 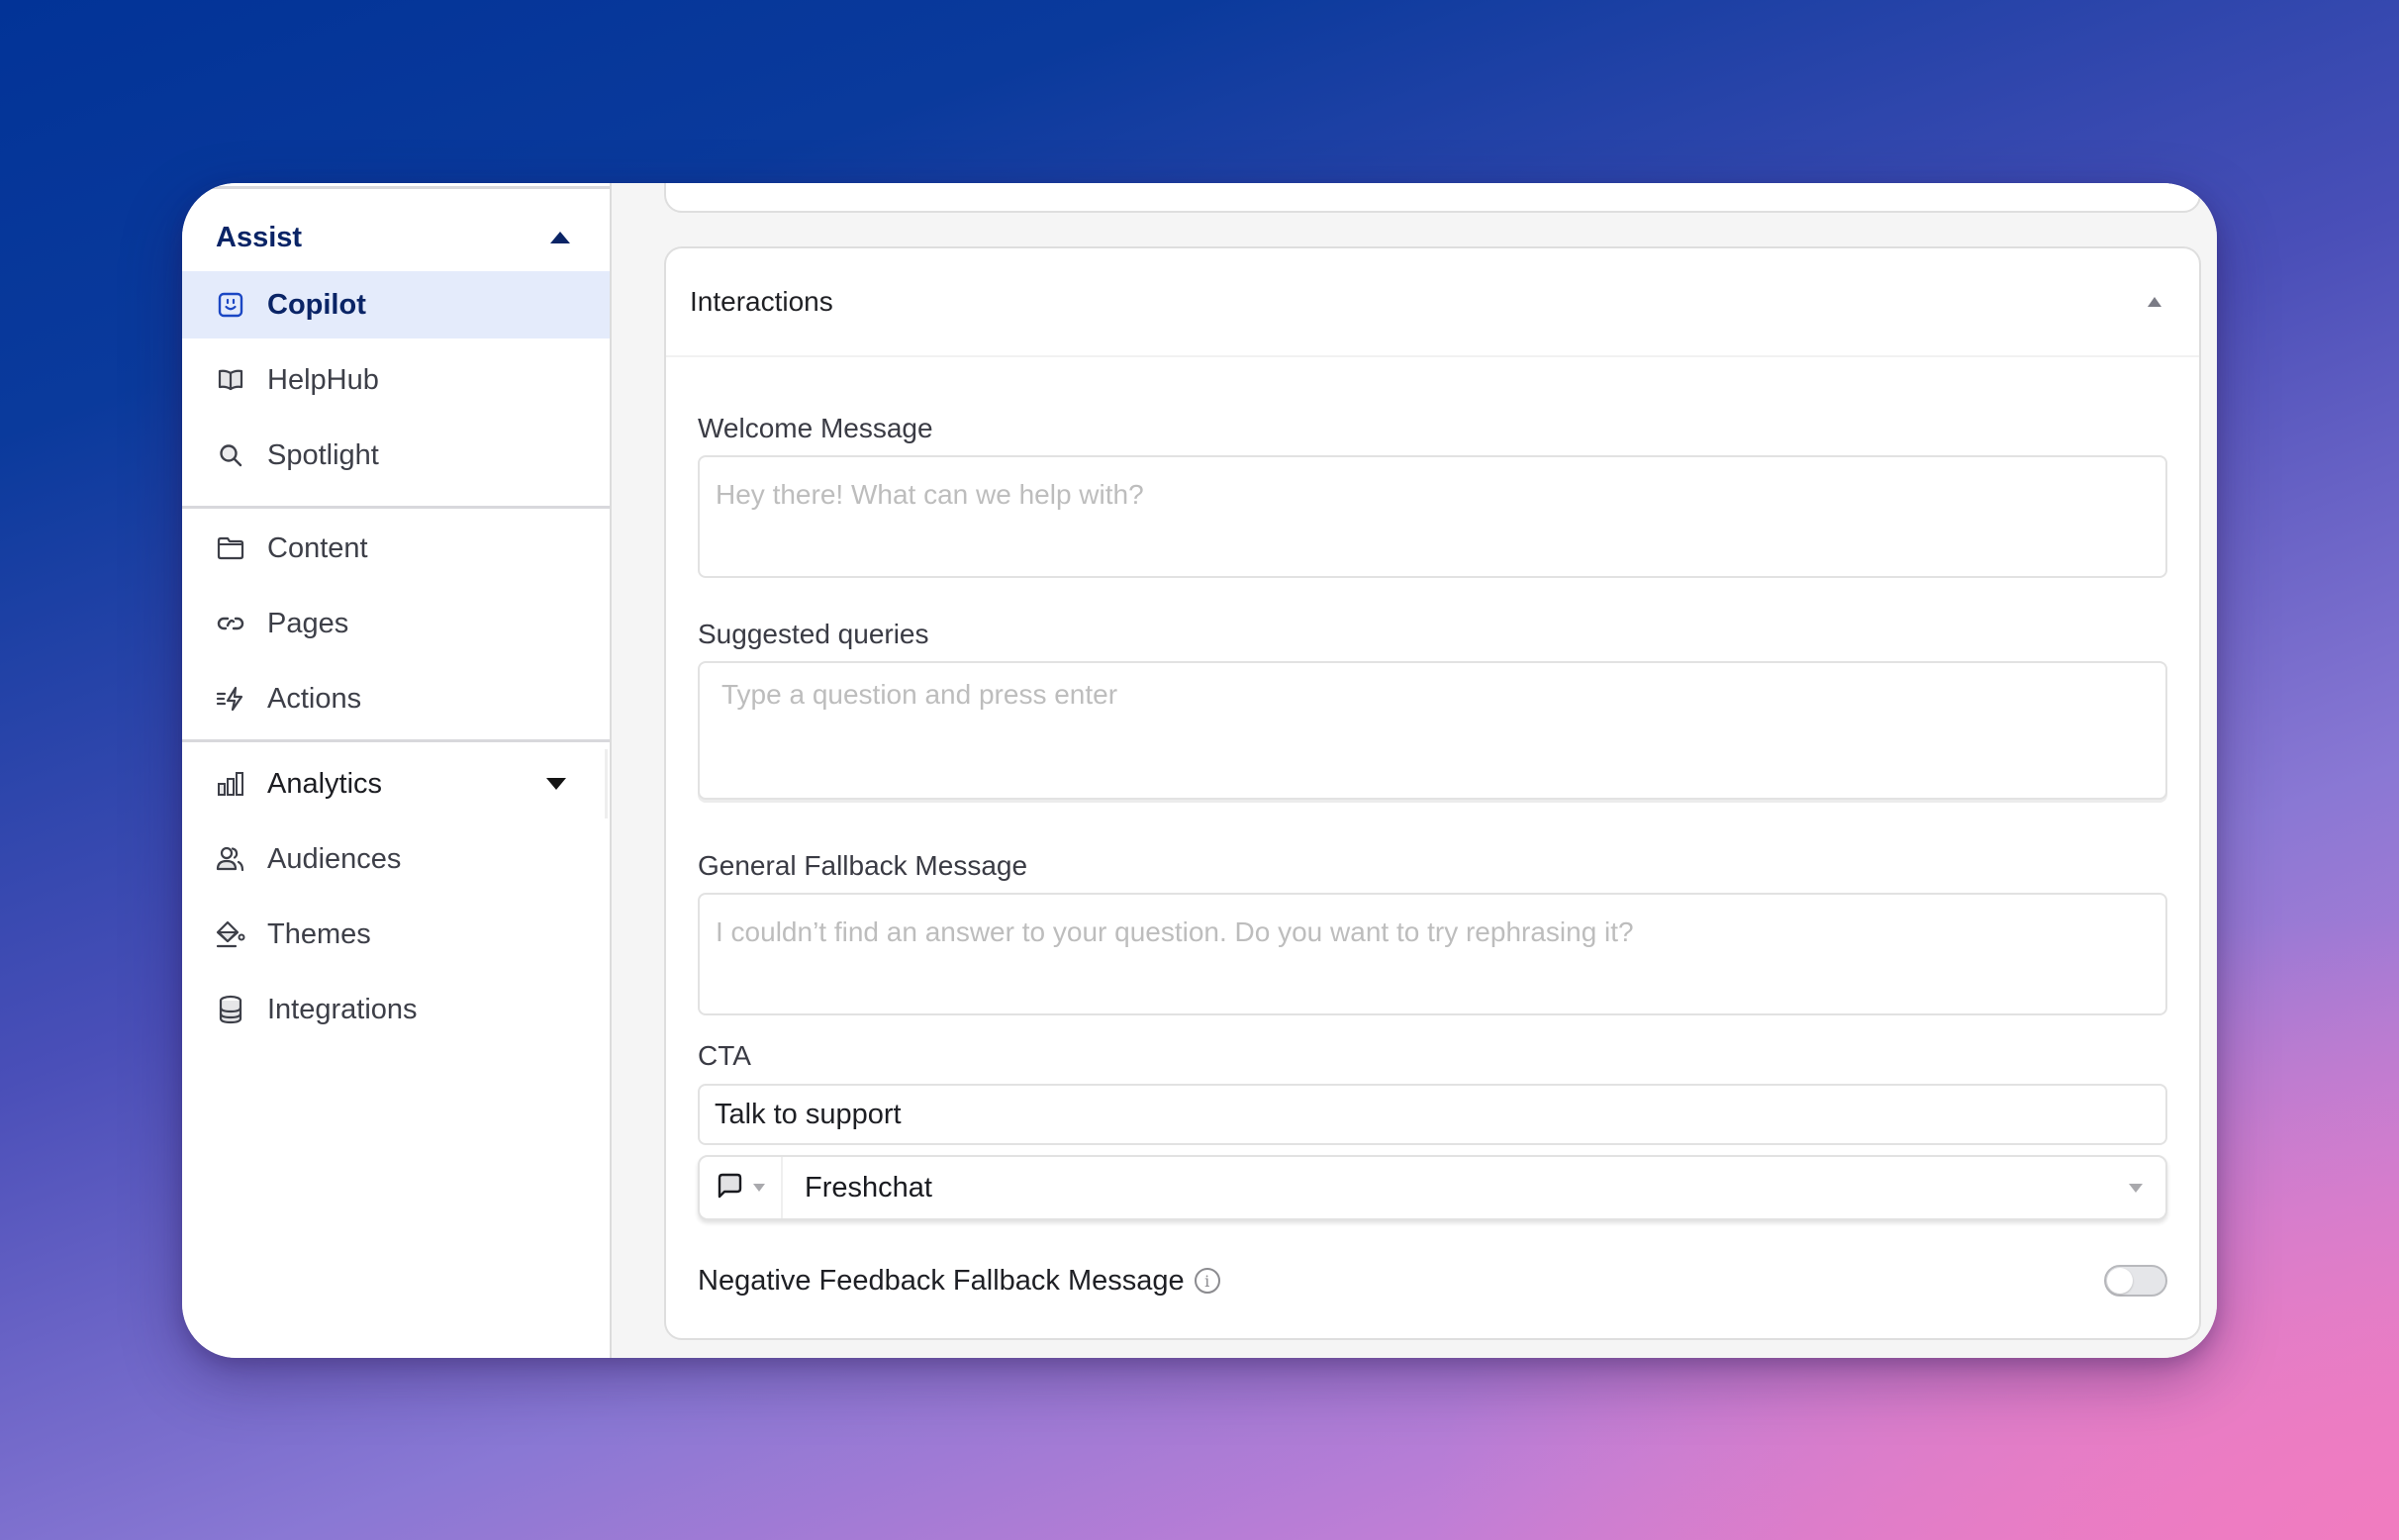 What do you see at coordinates (1207, 1281) in the screenshot?
I see `info-icon: i` at bounding box center [1207, 1281].